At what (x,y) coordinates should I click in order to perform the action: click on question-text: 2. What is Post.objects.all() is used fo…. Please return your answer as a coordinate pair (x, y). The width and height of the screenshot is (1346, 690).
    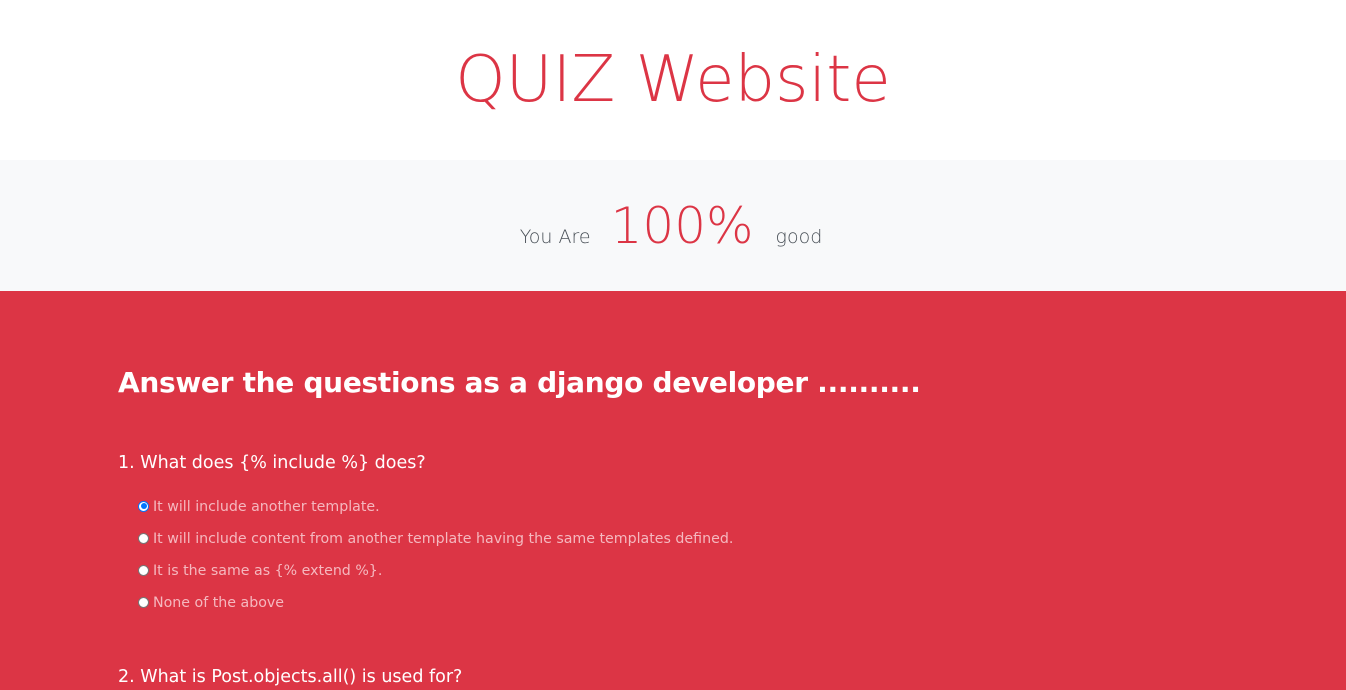
    Looking at the image, I should click on (290, 677).